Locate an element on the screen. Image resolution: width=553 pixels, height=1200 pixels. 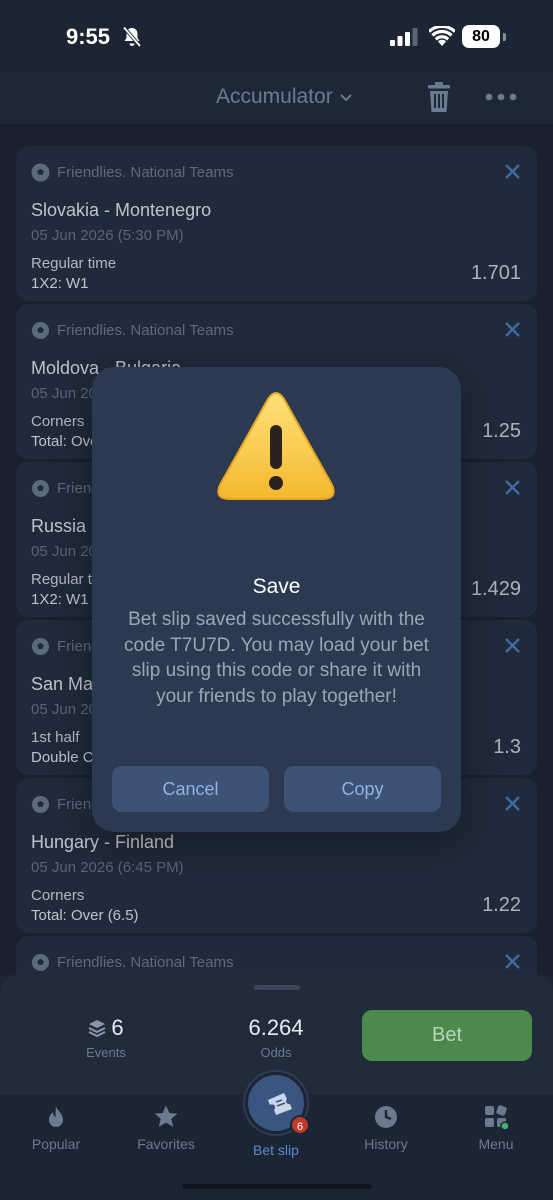
tab-bet-slip: 6 Bet slip is located at coordinates (276, 1115).